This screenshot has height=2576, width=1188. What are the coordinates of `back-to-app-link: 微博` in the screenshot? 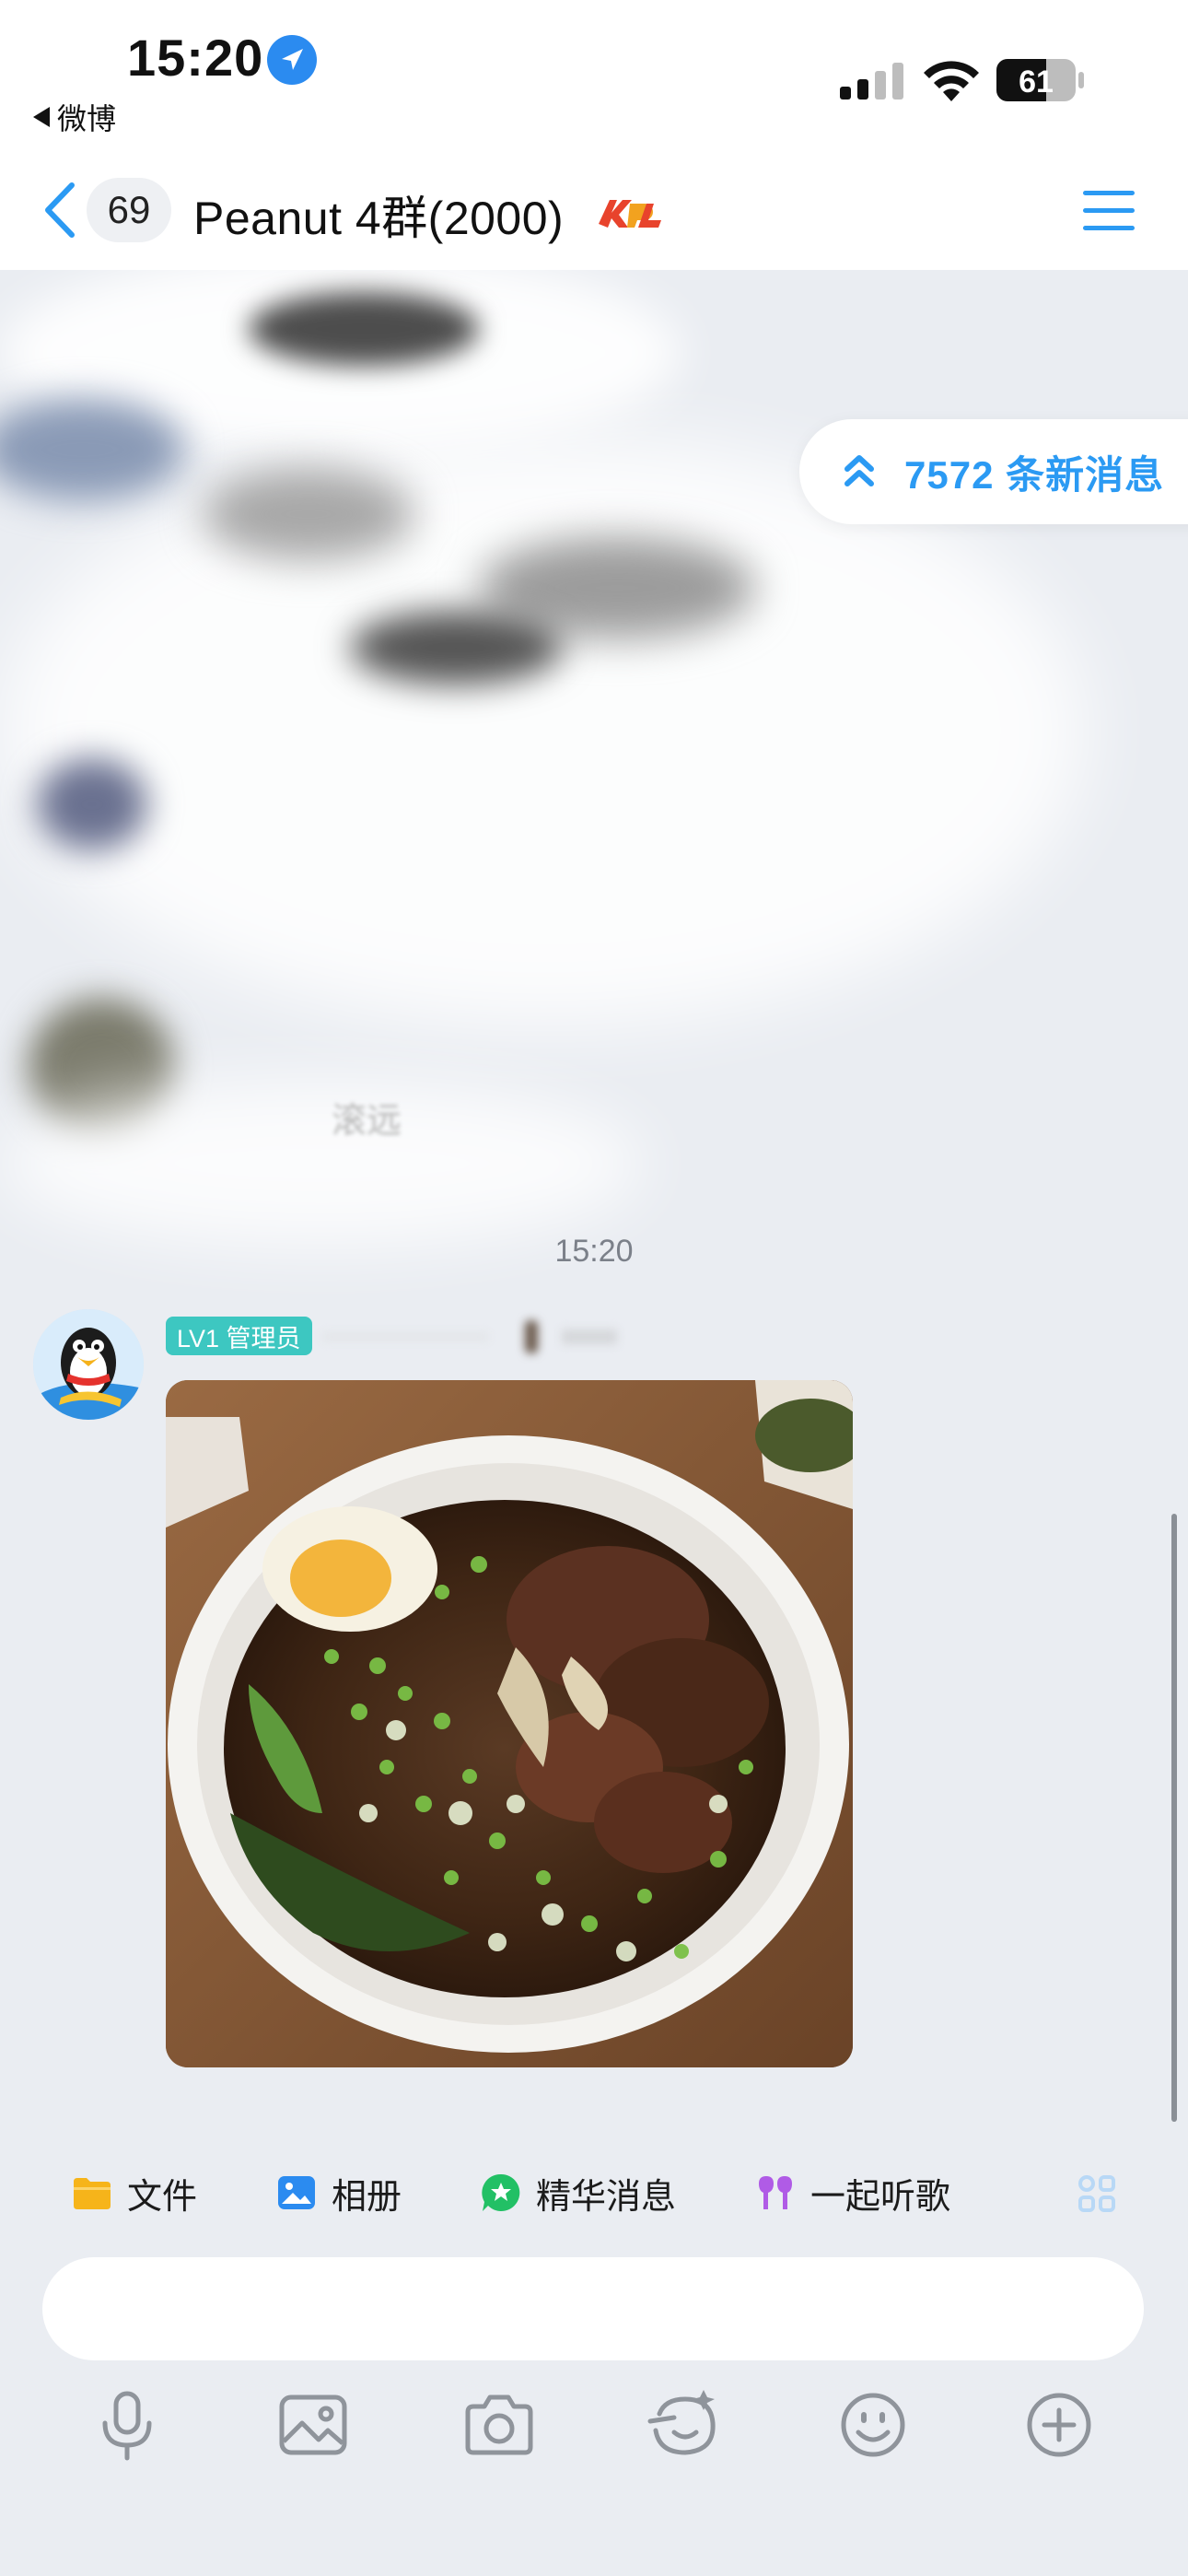 It's located at (74, 117).